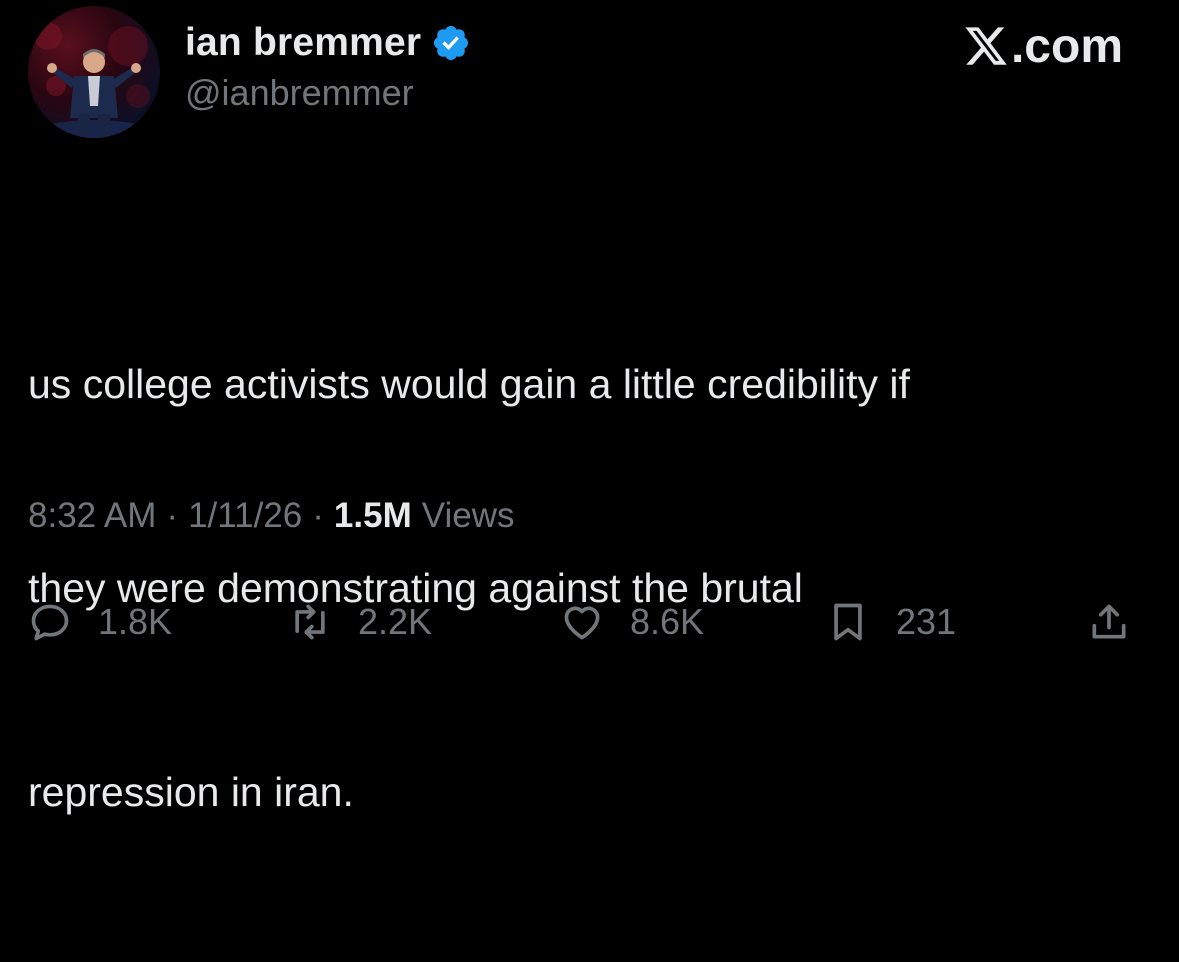  What do you see at coordinates (135, 621) in the screenshot?
I see `reply-count: 1.8K` at bounding box center [135, 621].